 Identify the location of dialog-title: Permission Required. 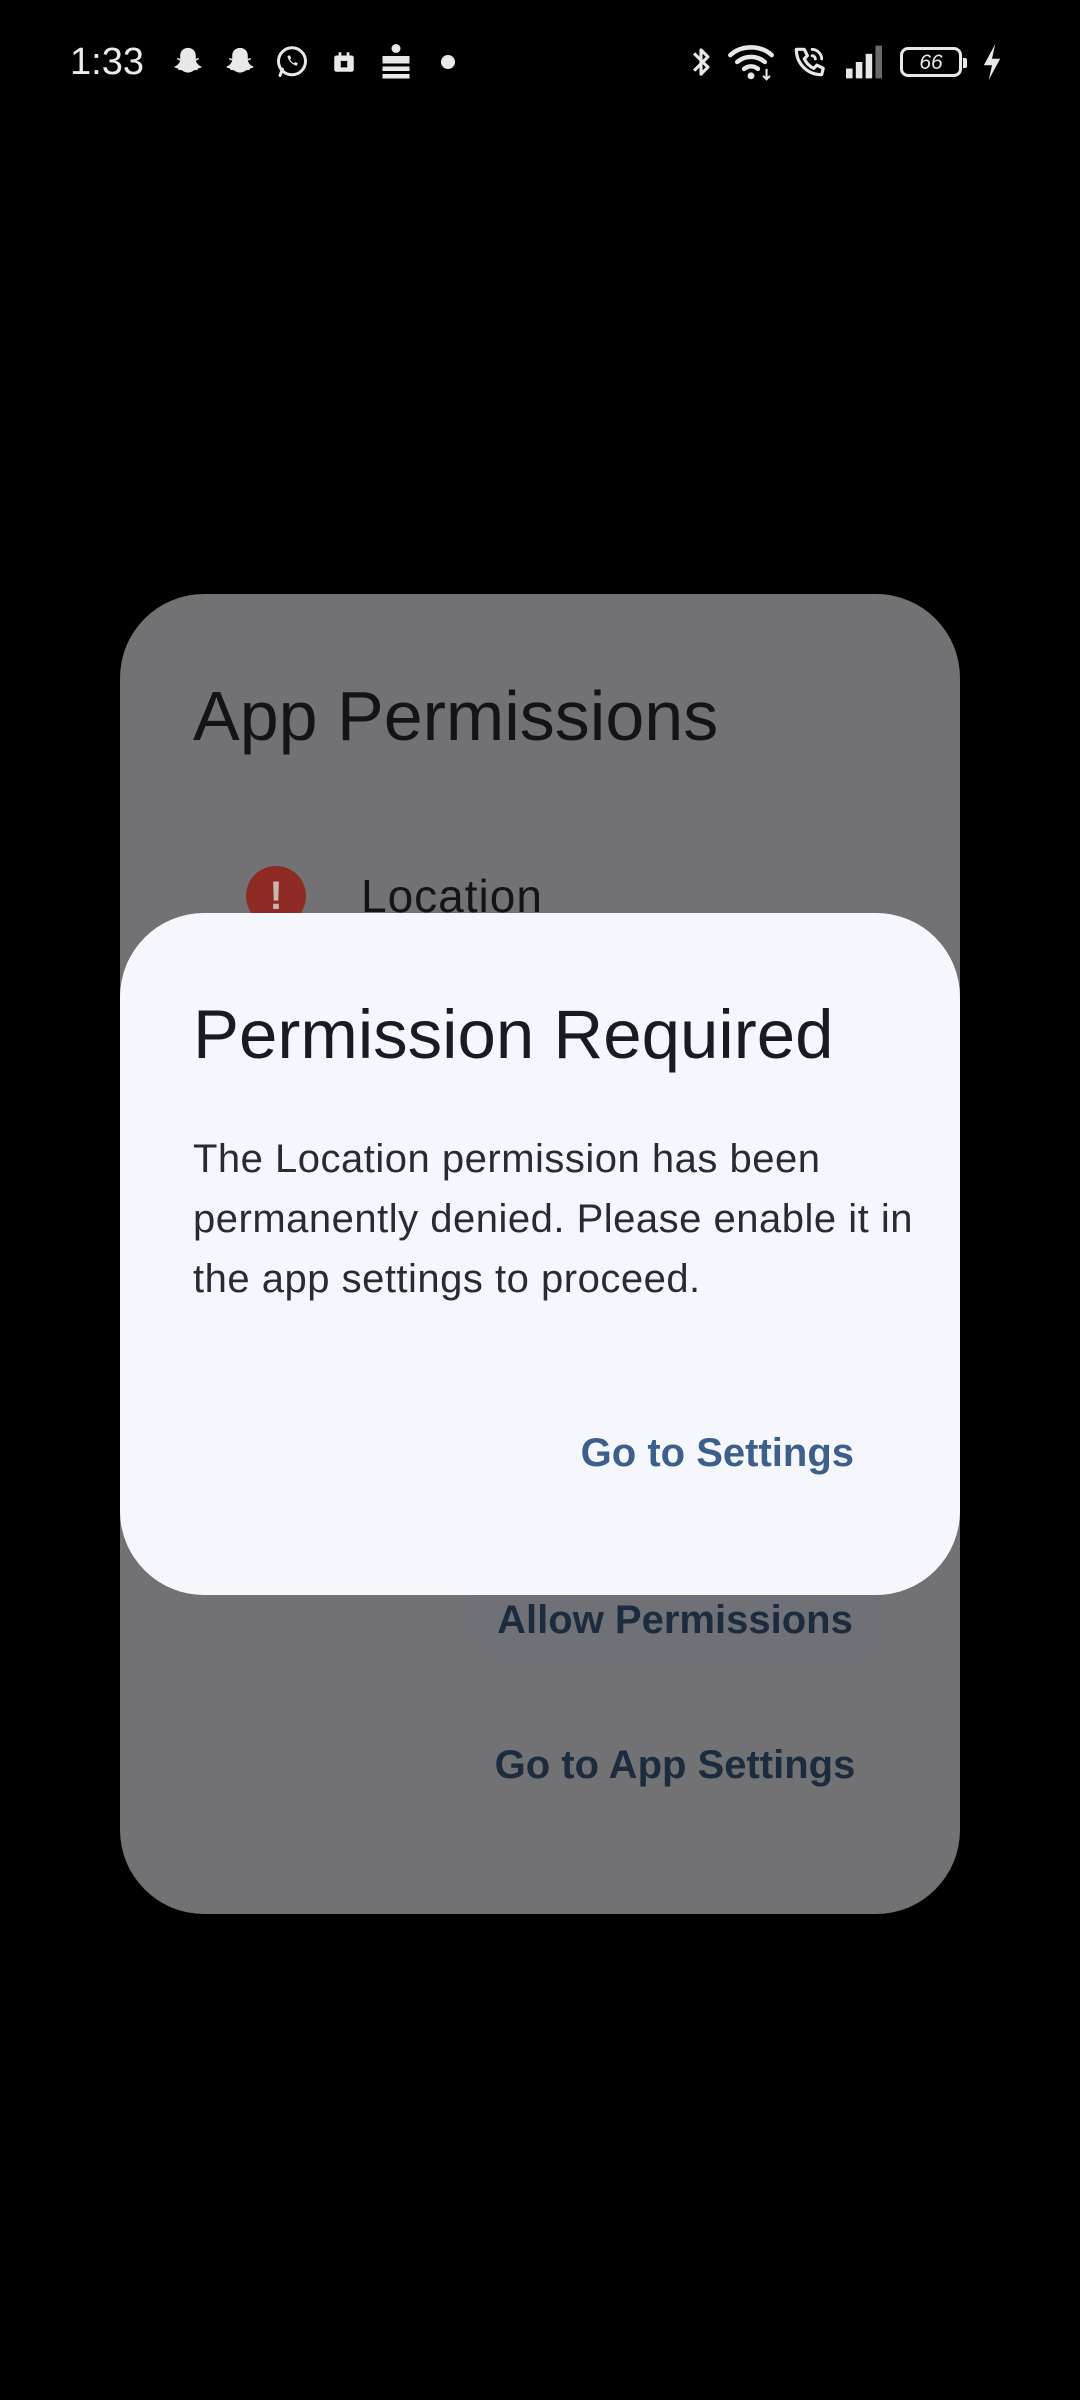
(513, 1034).